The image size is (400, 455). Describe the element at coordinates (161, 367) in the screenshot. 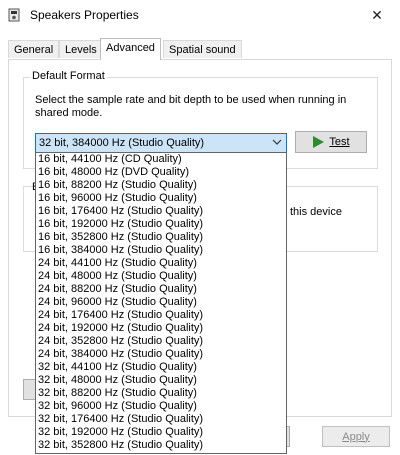

I see `format-option: 32 bit, 44100 Hz (Studio Quality)` at that location.